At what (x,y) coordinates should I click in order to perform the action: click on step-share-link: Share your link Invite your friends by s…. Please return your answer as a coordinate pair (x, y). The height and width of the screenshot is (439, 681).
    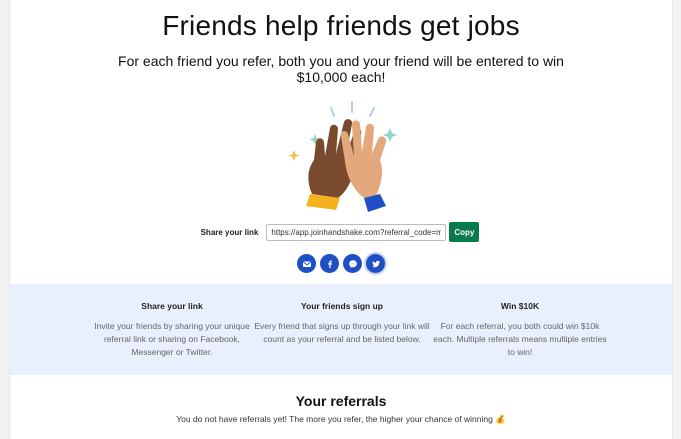
    Looking at the image, I should click on (172, 330).